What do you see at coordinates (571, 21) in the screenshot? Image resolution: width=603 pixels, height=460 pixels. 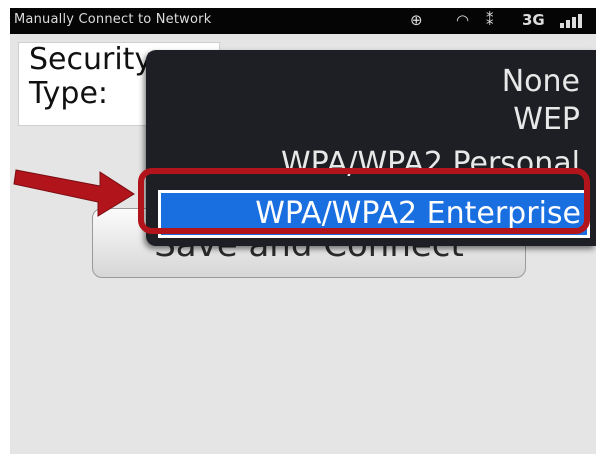 I see `signal-bars-icon` at bounding box center [571, 21].